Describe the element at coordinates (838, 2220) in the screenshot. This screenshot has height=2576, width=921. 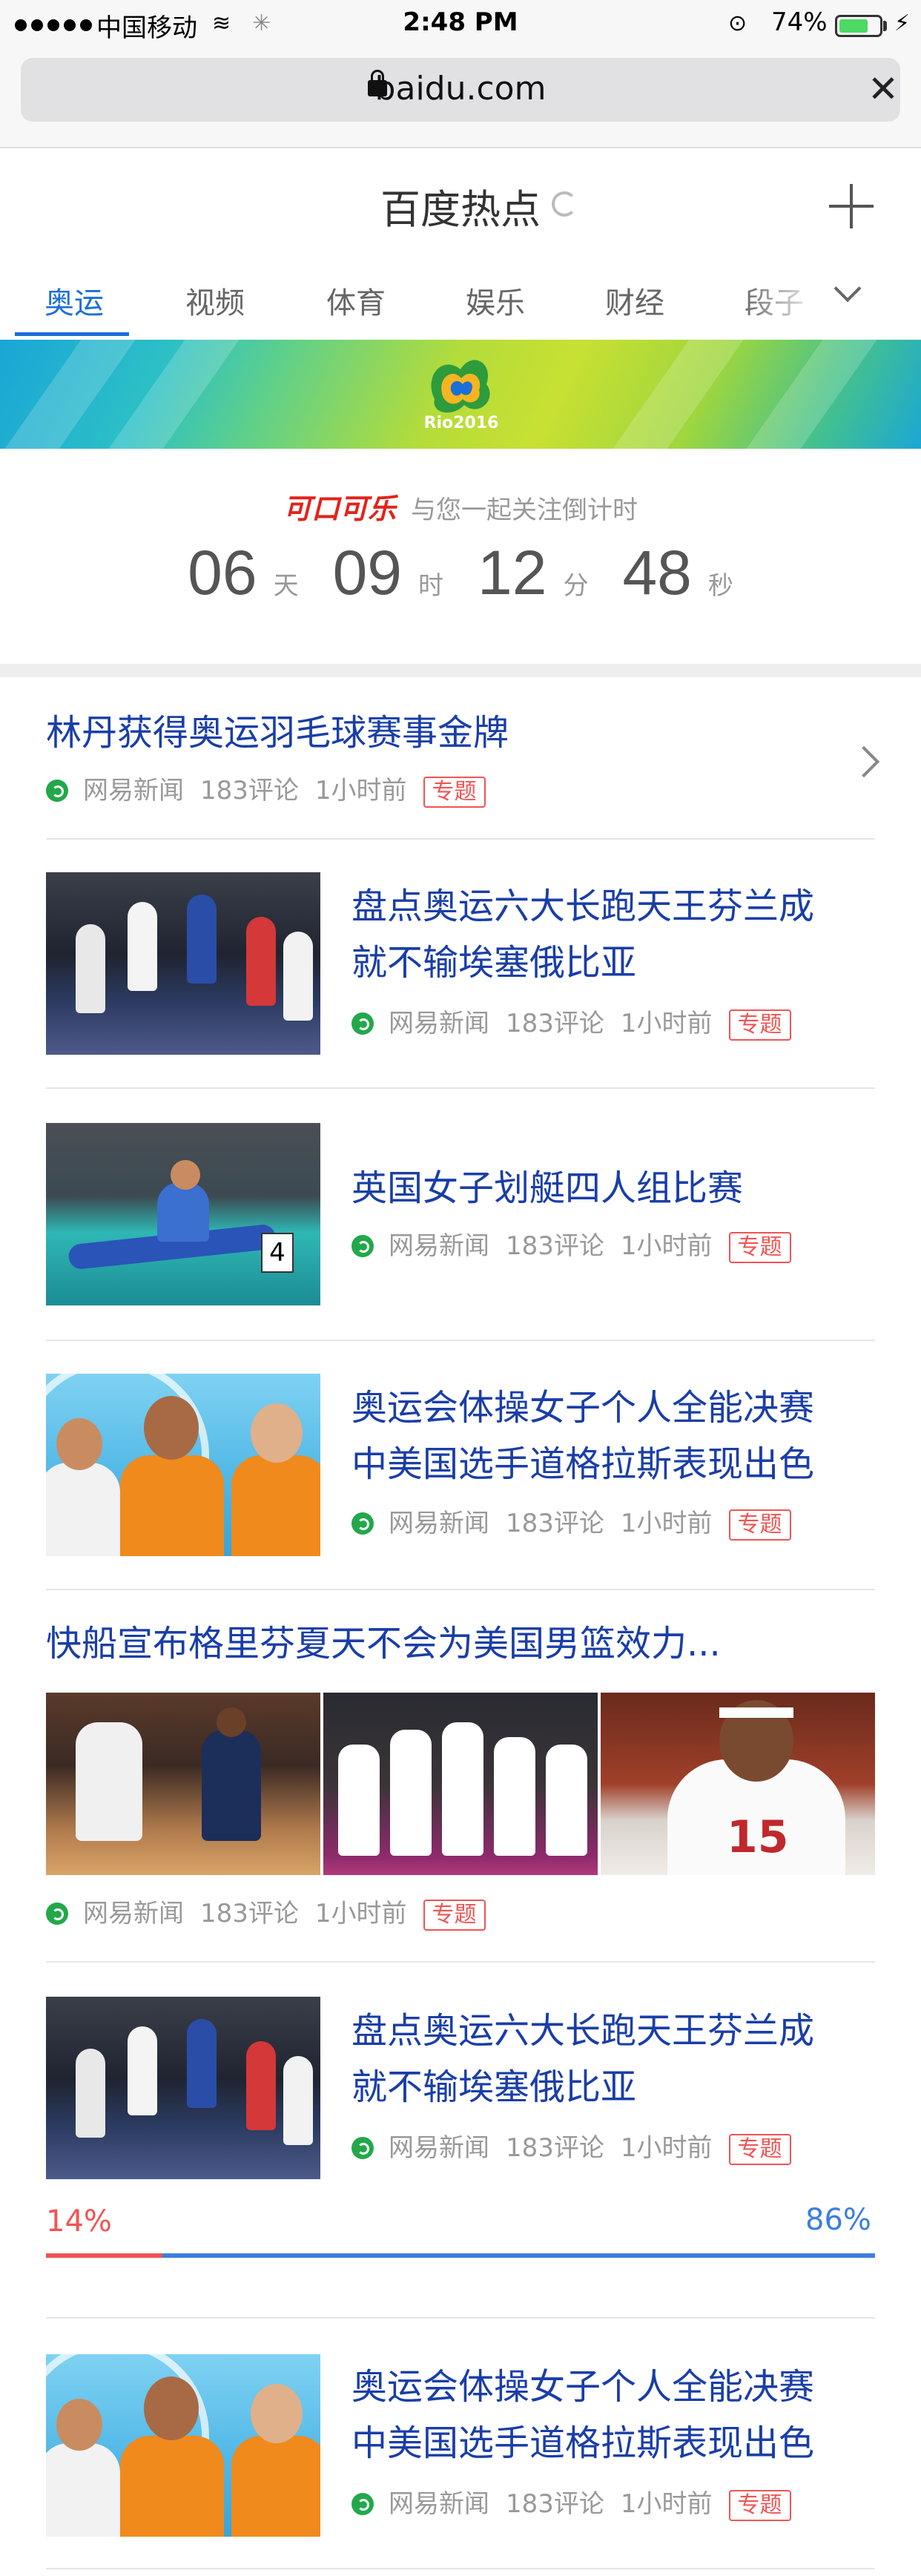
I see `vote-right-percent: 86%` at that location.